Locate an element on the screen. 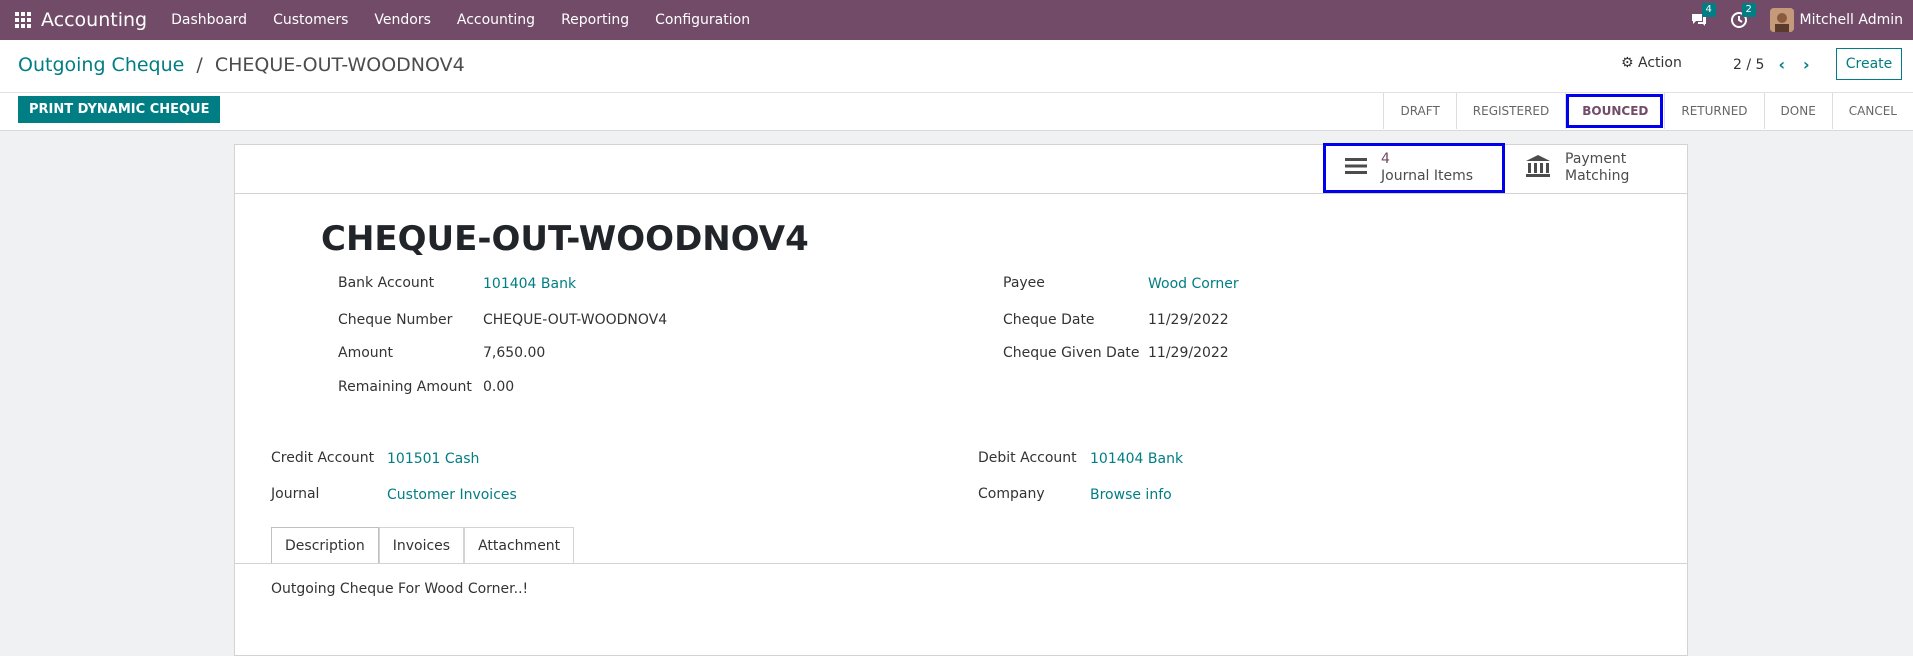 The image size is (1913, 656). breadcrumb: Outgoing Cheque / CHEQUE-OUT-WOODNOV4 is located at coordinates (241, 65).